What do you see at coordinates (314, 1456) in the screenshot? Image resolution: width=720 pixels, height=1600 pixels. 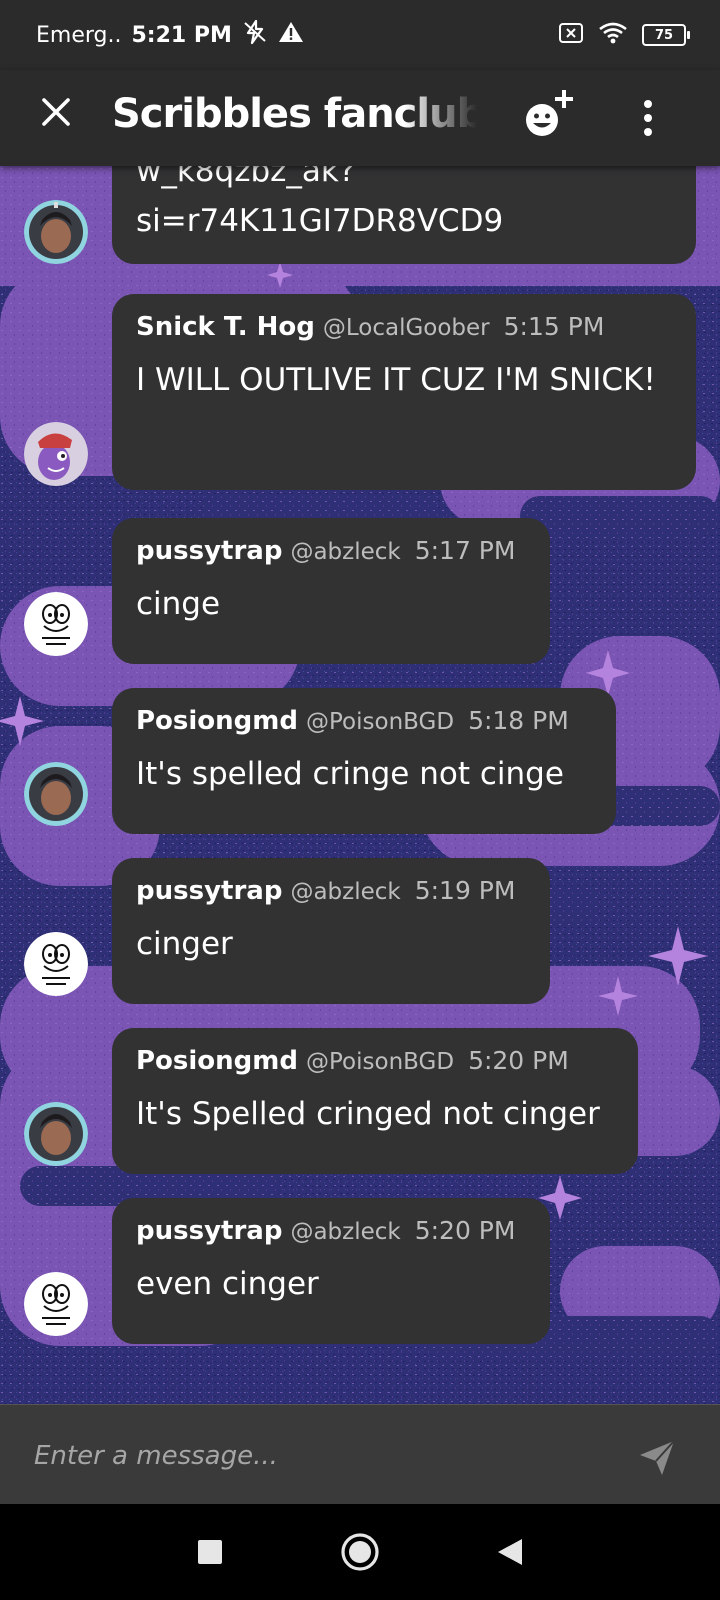 I see `message-input` at bounding box center [314, 1456].